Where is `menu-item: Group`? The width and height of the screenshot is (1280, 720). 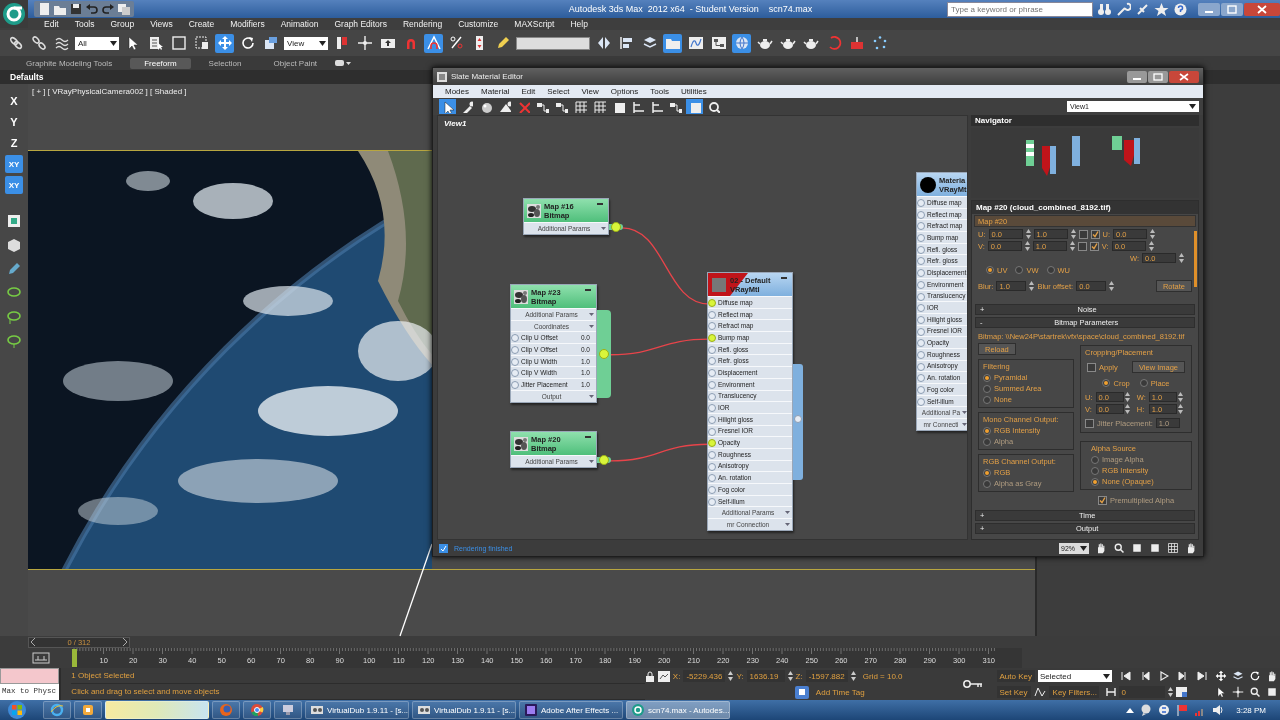 menu-item: Group is located at coordinates (122, 24).